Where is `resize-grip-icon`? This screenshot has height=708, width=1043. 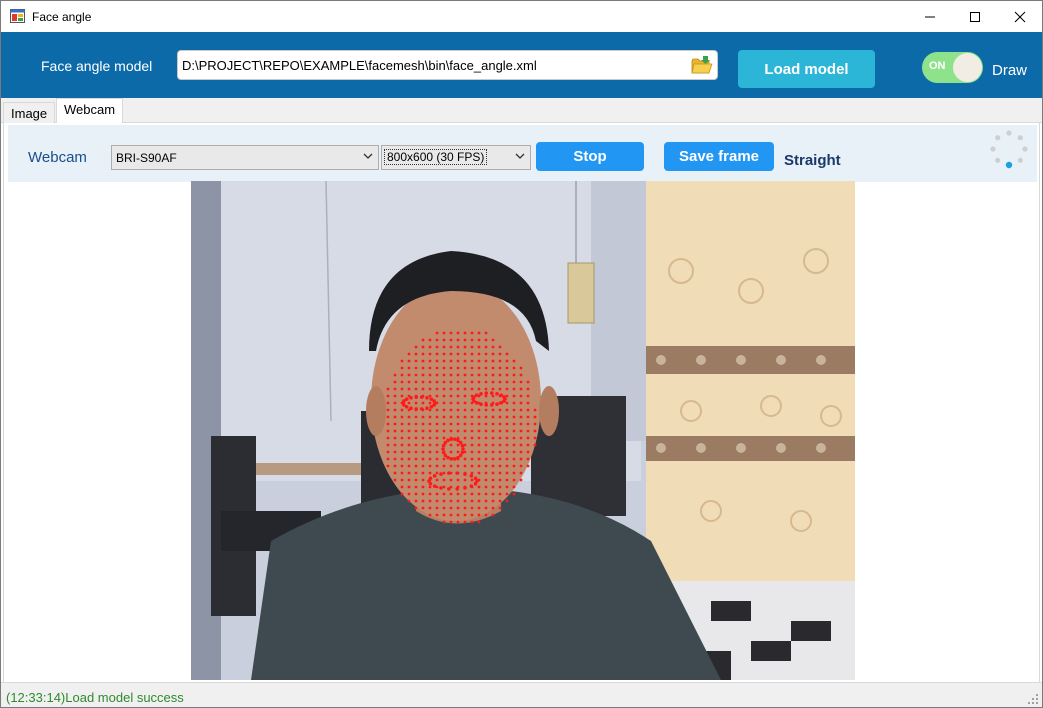 resize-grip-icon is located at coordinates (1033, 699).